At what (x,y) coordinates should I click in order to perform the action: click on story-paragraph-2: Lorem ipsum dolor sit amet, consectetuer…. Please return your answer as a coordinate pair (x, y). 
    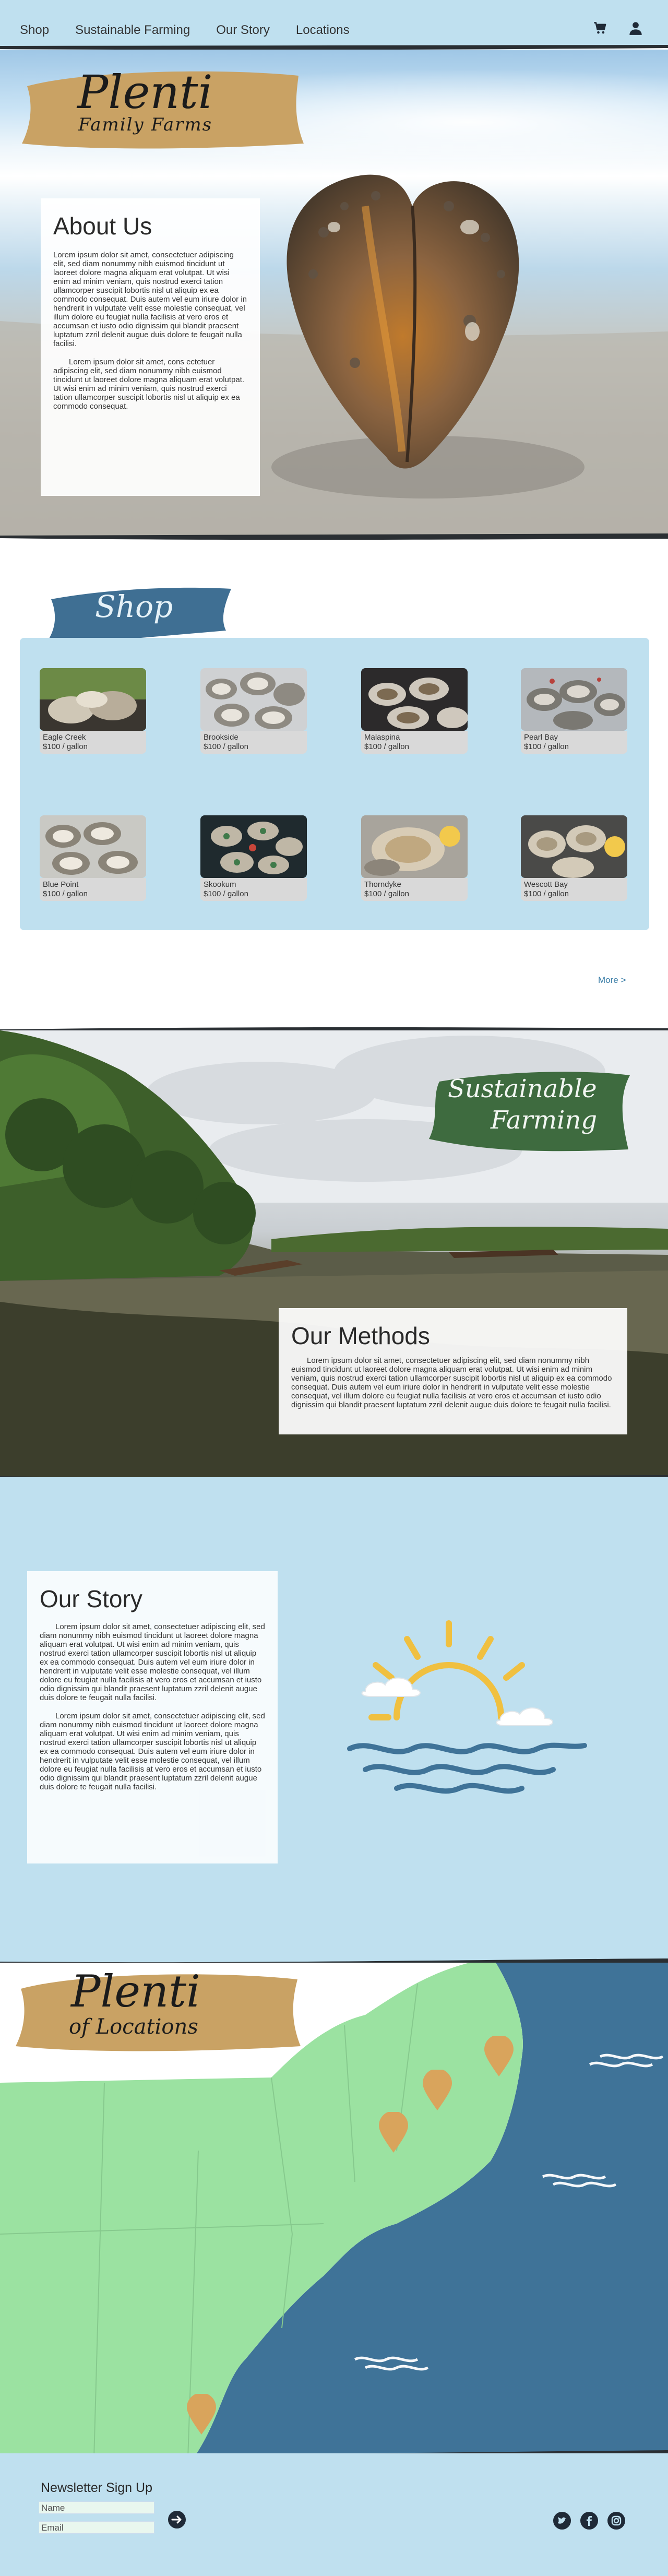
    Looking at the image, I should click on (152, 1751).